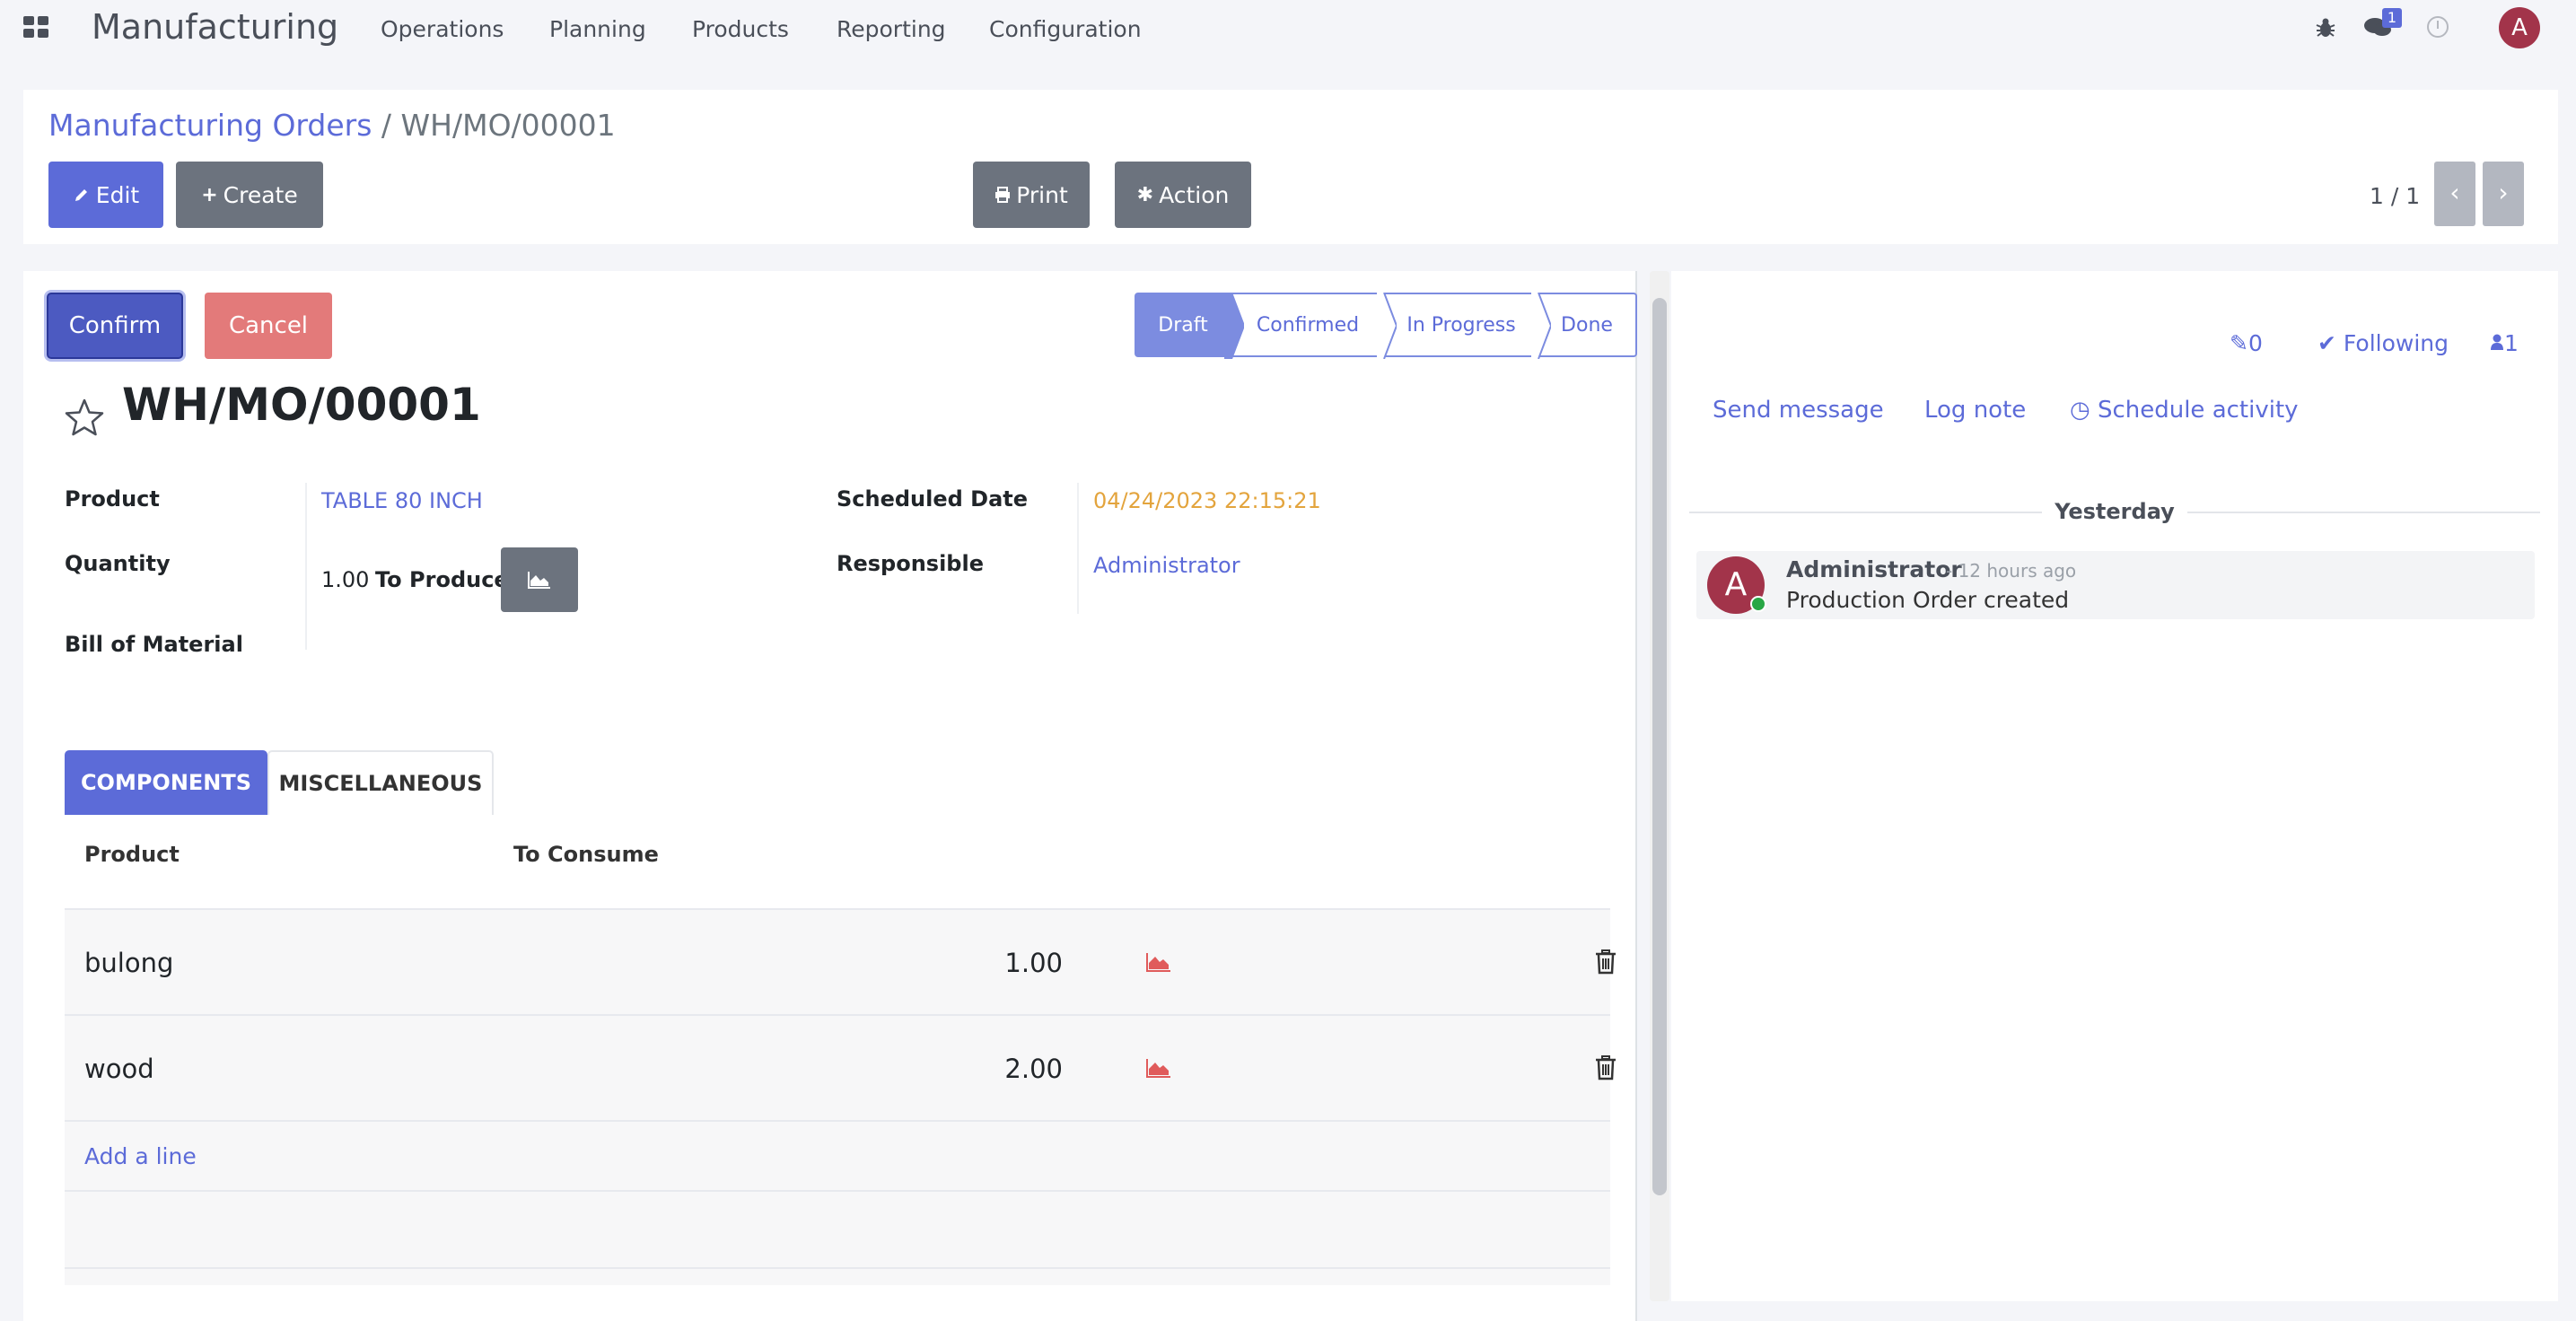  Describe the element at coordinates (1194, 194) in the screenshot. I see `action-button-label: Action` at that location.